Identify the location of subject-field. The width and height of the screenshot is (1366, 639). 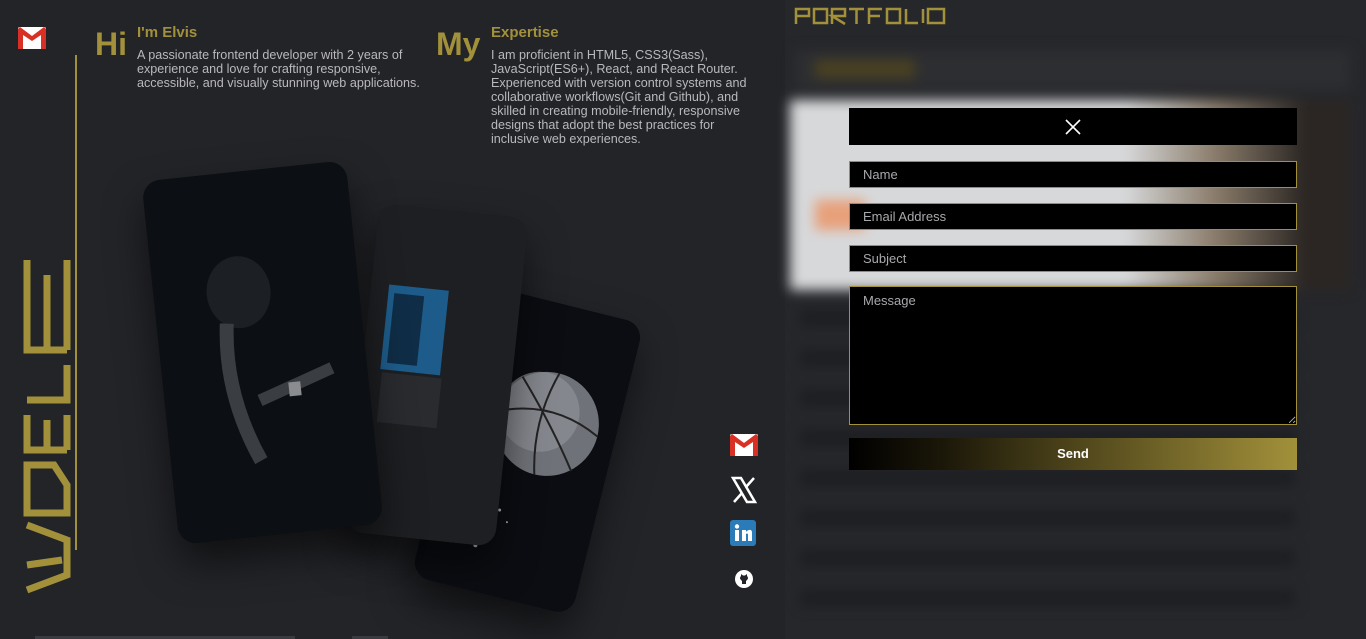
(1073, 258).